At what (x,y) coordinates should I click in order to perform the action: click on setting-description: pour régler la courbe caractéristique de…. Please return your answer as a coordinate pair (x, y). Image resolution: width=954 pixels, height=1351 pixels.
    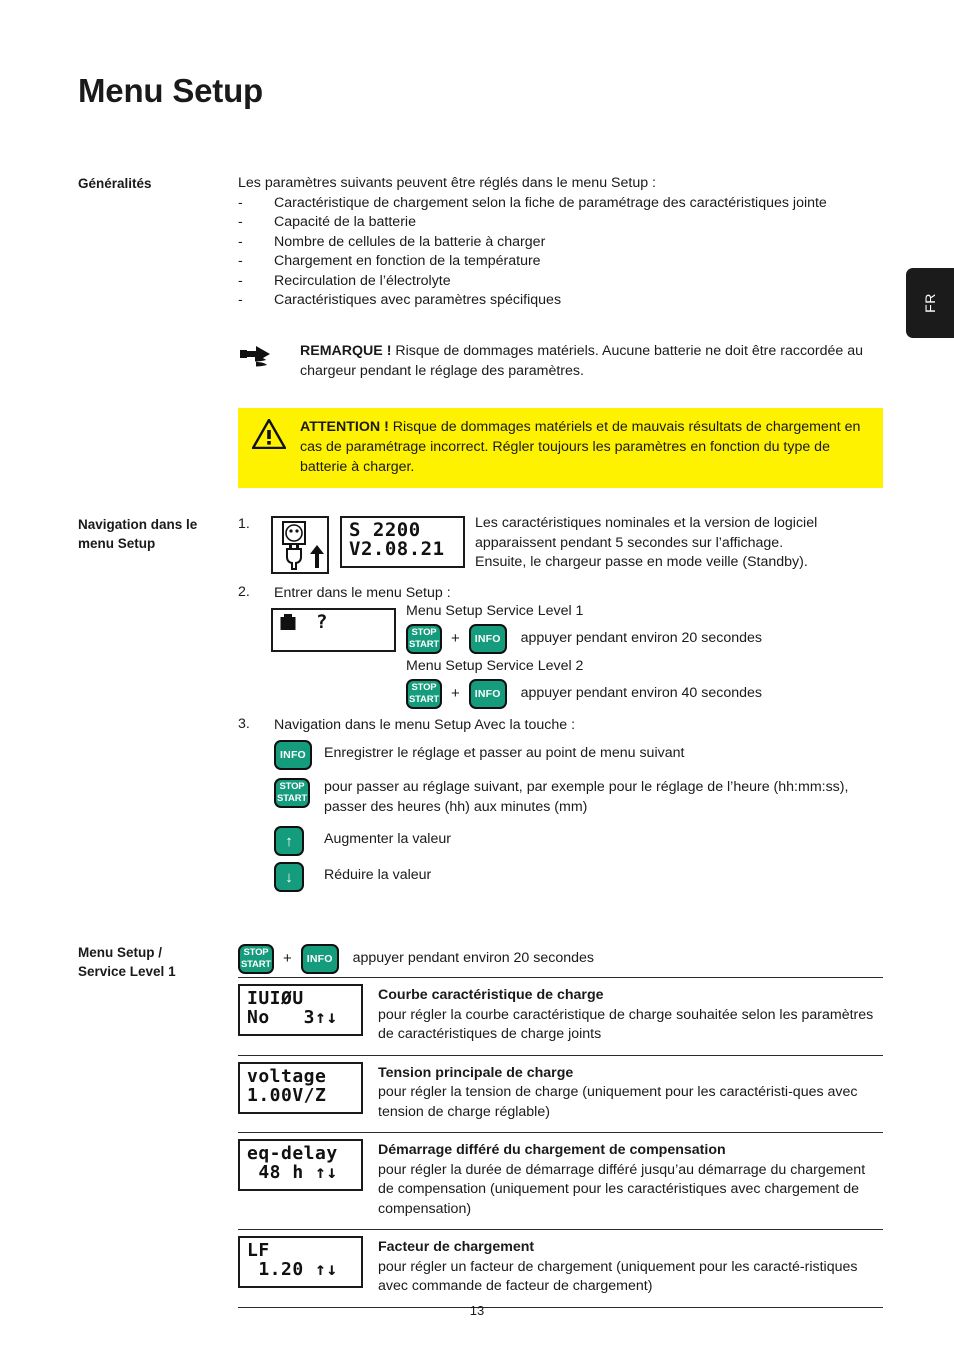
    Looking at the image, I should click on (626, 1024).